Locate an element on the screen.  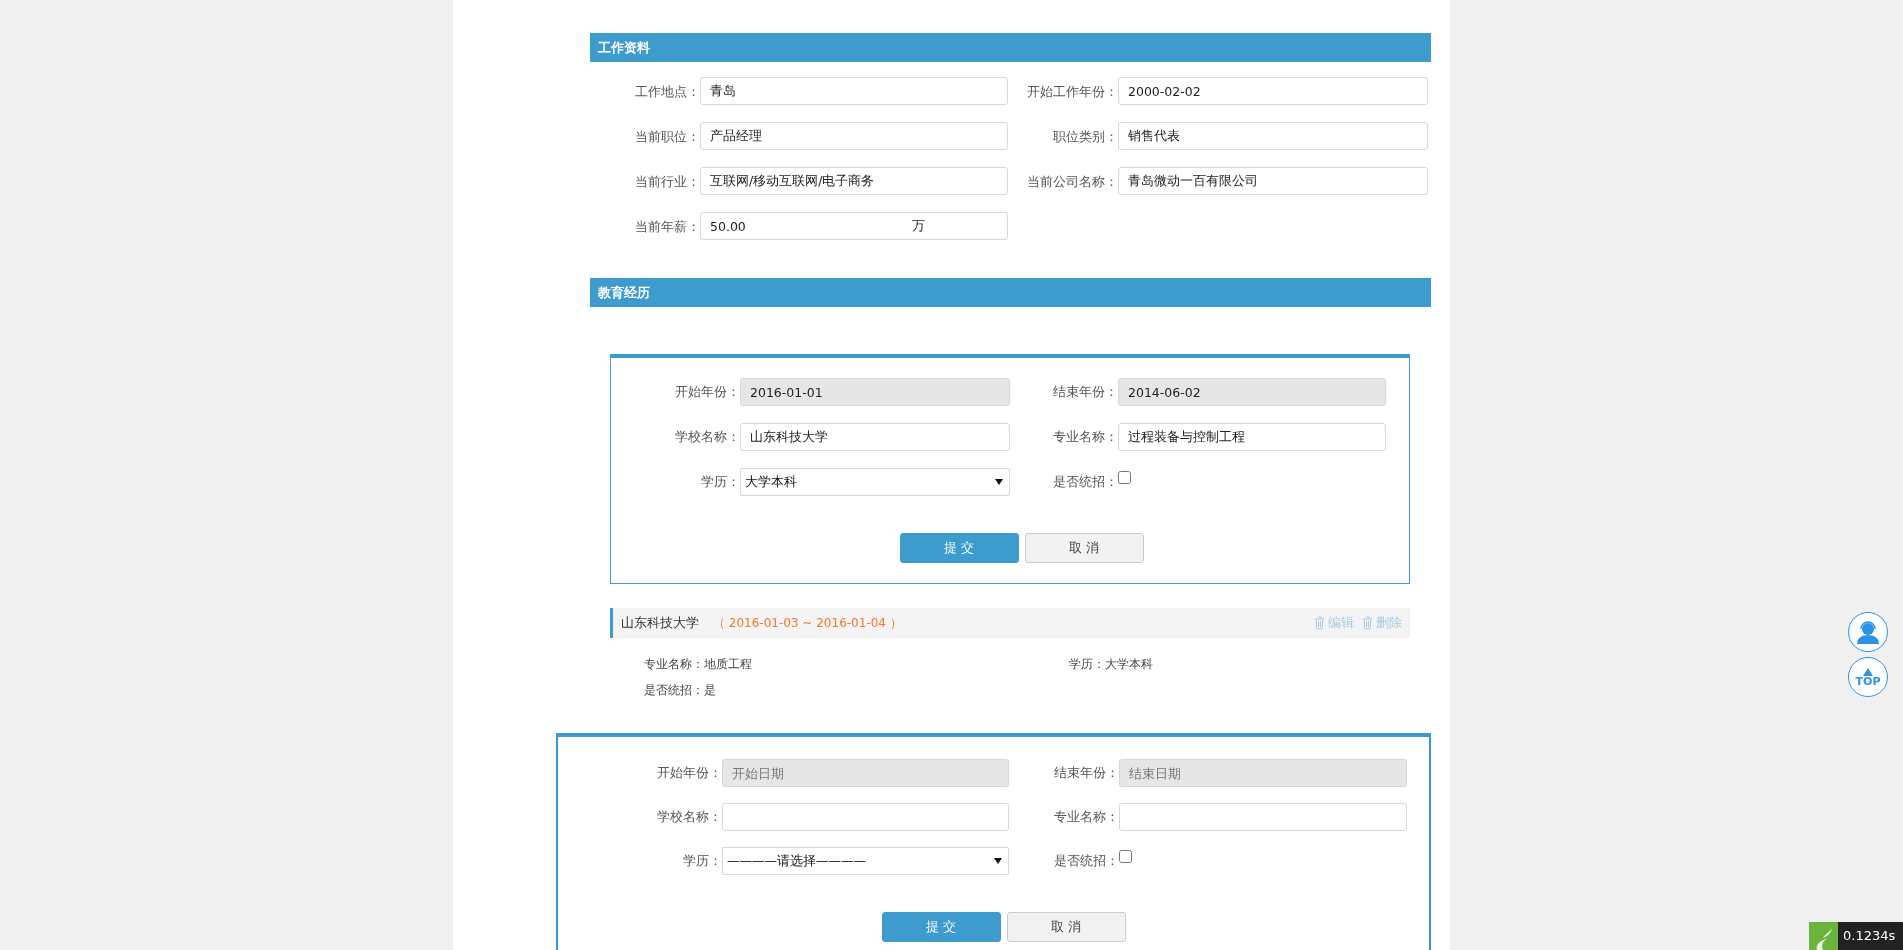
detail-text: 是否统招：是 is located at coordinates (680, 690).